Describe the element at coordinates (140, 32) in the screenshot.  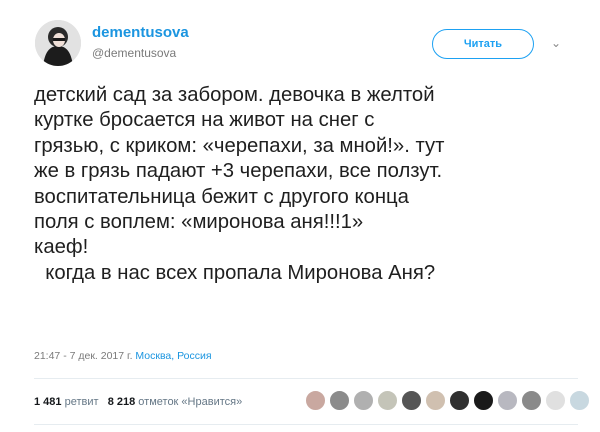
I see `user-name: dementusova` at that location.